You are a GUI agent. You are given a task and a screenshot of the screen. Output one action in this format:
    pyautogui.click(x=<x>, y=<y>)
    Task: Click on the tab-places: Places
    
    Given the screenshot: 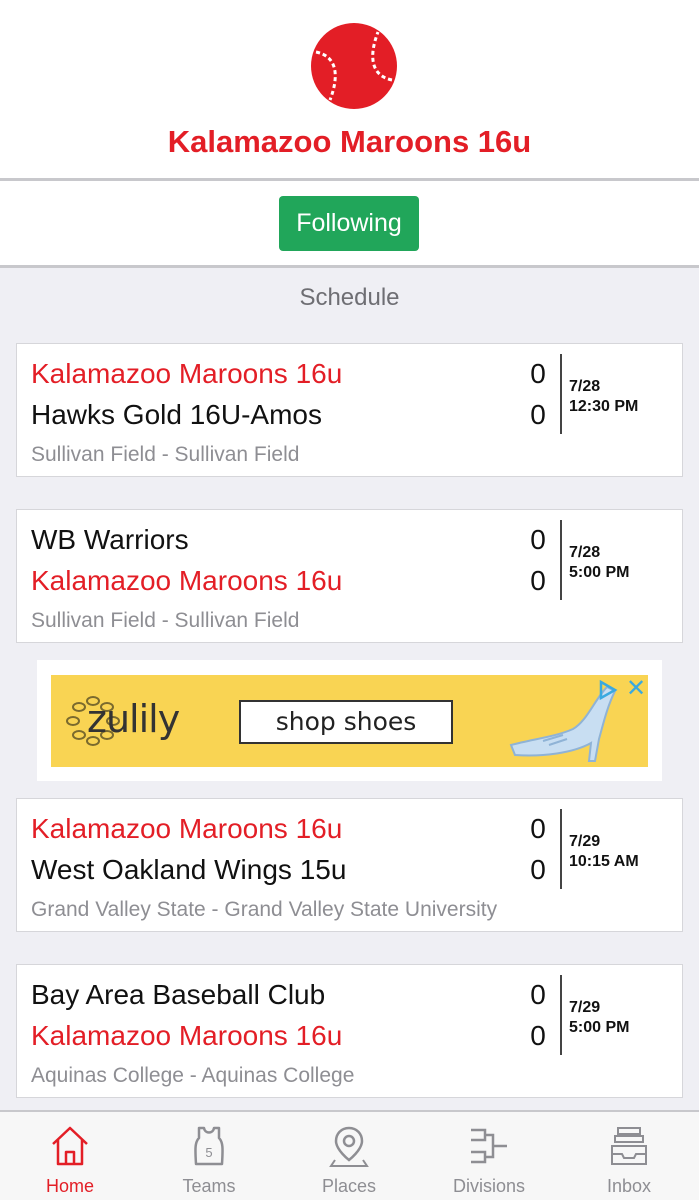 What is the action you would take?
    pyautogui.click(x=349, y=1156)
    